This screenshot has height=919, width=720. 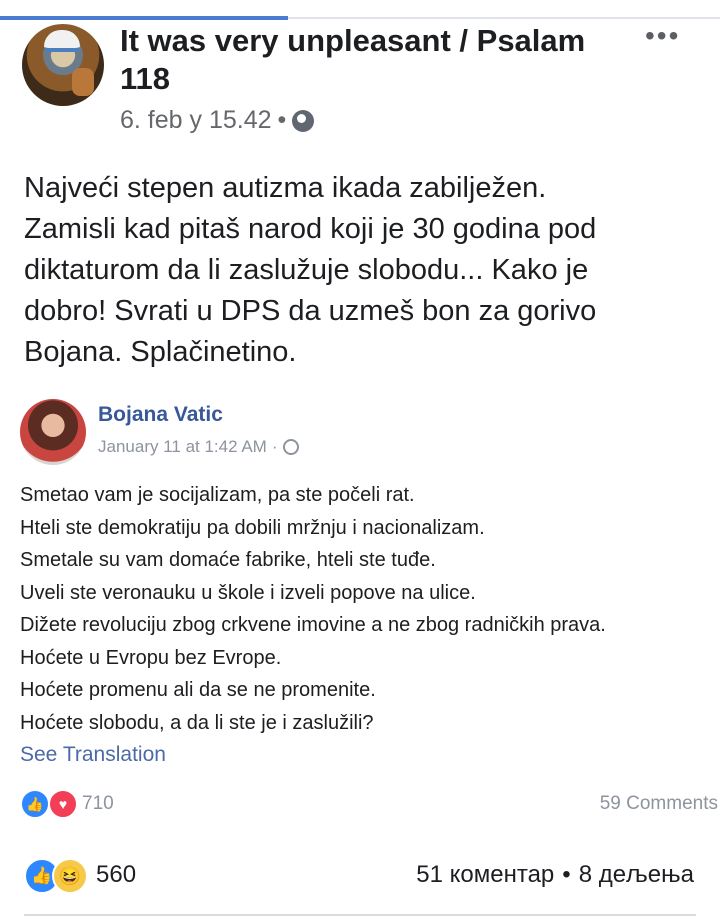 I want to click on shared-reactions: 👍 ♥ 710, so click(x=67, y=804).